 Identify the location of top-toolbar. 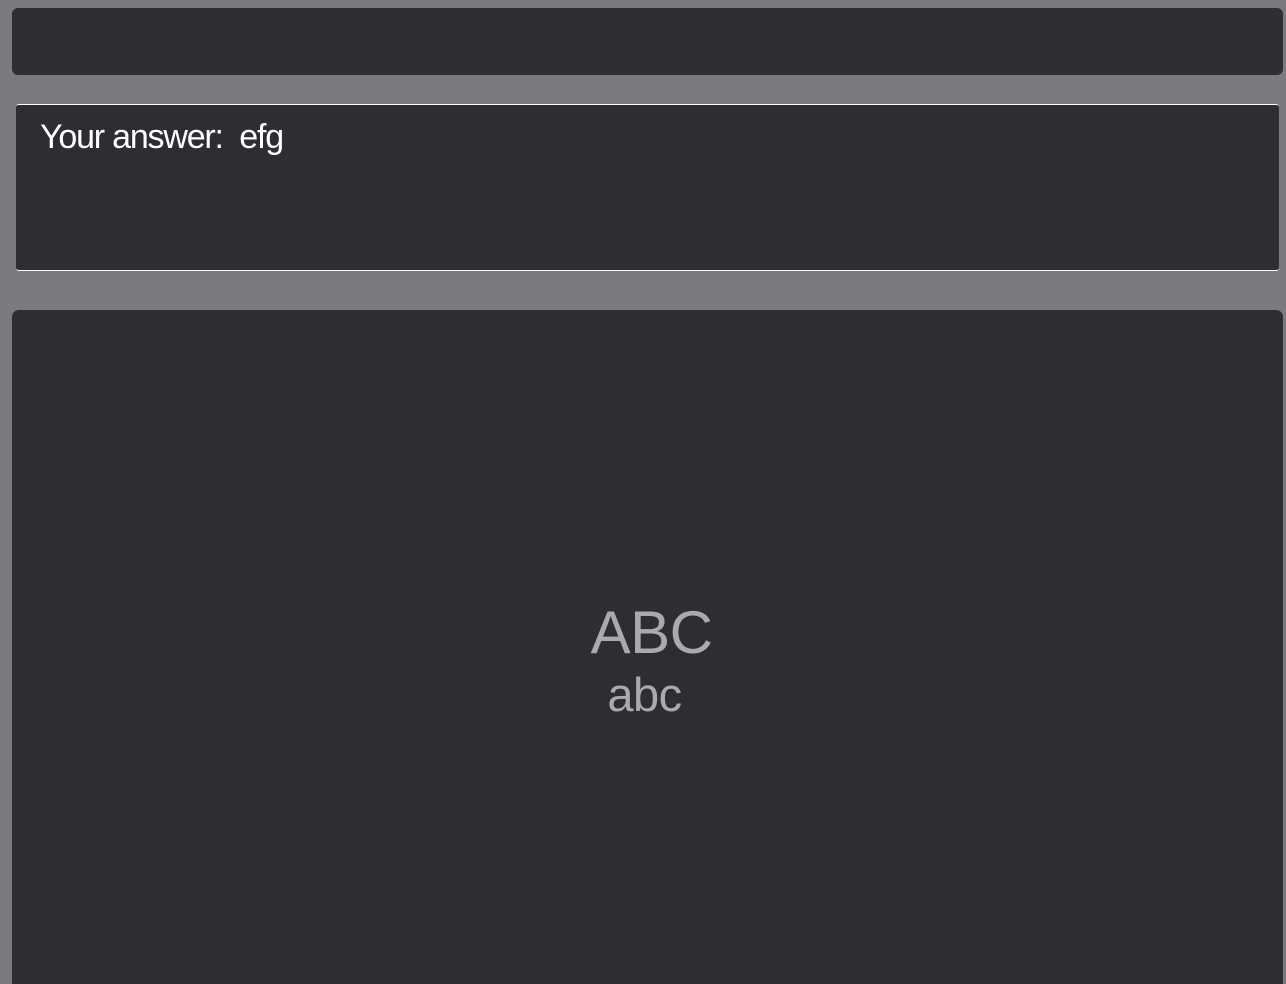
(647, 41).